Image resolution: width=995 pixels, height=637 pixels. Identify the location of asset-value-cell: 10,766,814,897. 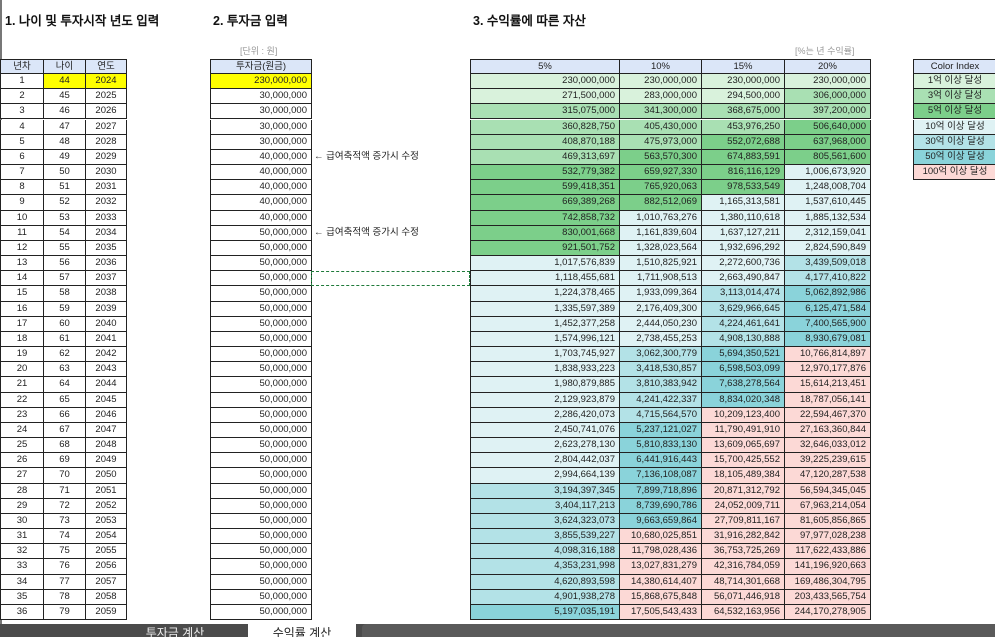
(827, 355).